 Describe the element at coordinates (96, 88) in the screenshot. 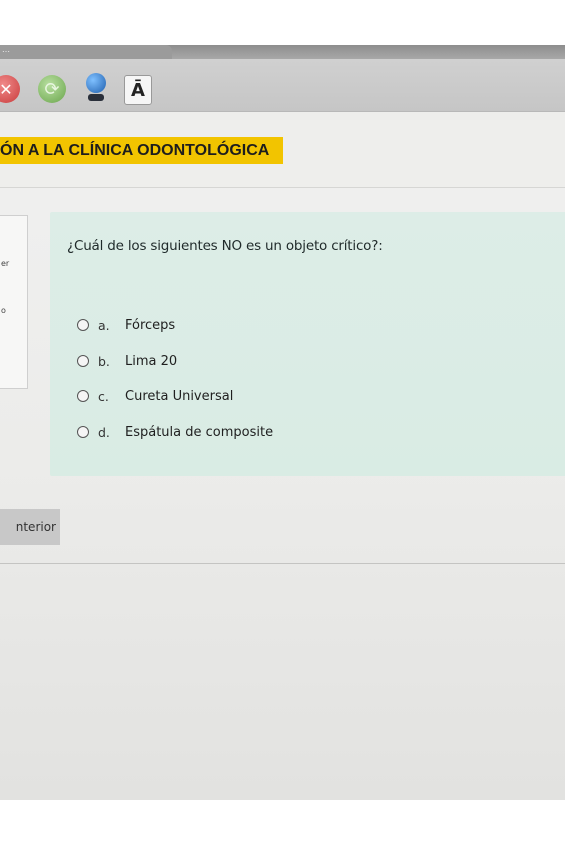

I see `globe-icon` at that location.